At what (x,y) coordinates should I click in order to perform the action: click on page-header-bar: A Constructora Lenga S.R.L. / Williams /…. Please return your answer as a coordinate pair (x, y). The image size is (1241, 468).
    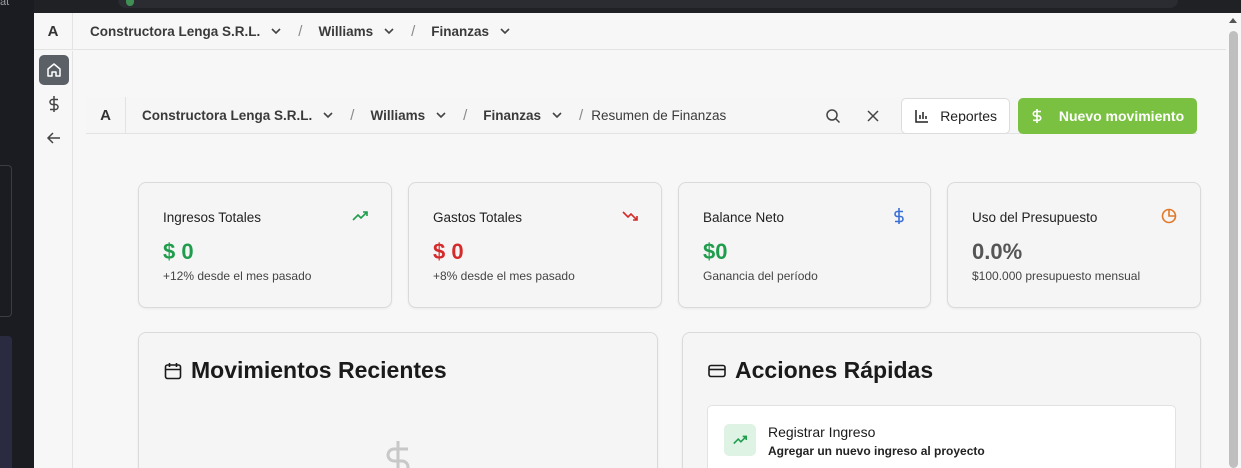
    Looking at the image, I should click on (641, 115).